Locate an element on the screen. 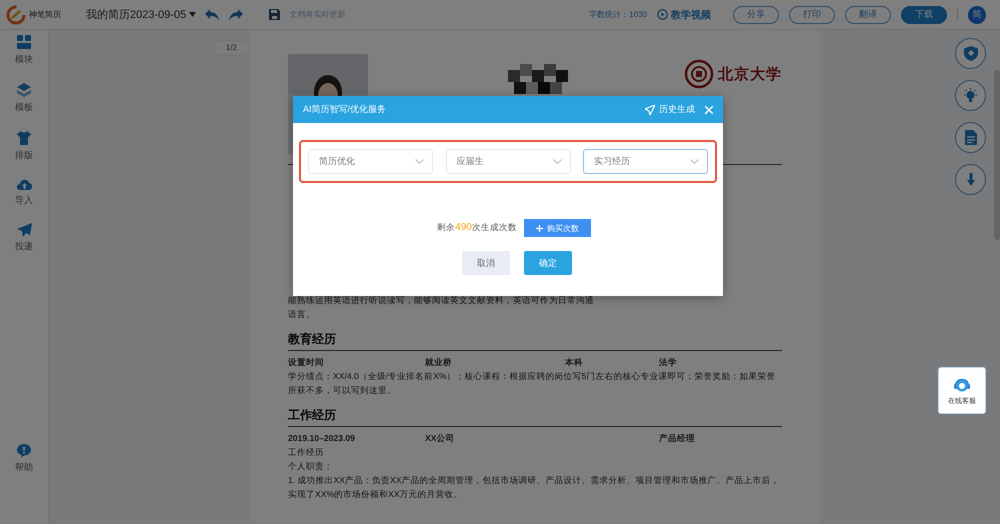 The height and width of the screenshot is (524, 1000). confirm-button: 确定 is located at coordinates (548, 263).